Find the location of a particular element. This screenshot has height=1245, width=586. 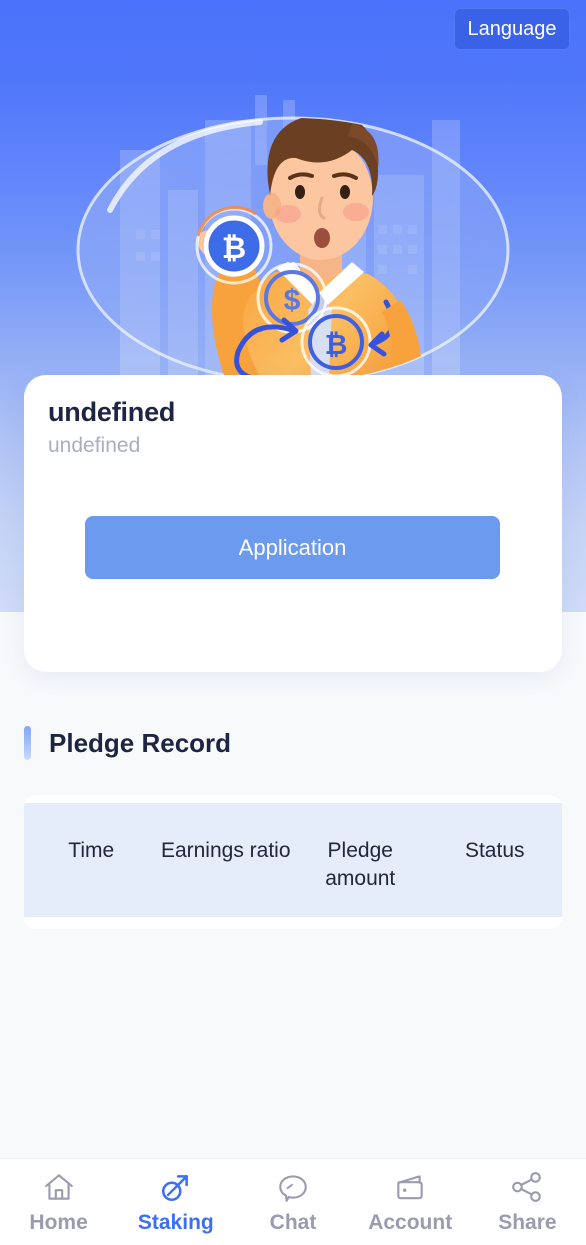

language-button-label: Language is located at coordinates (512, 28).